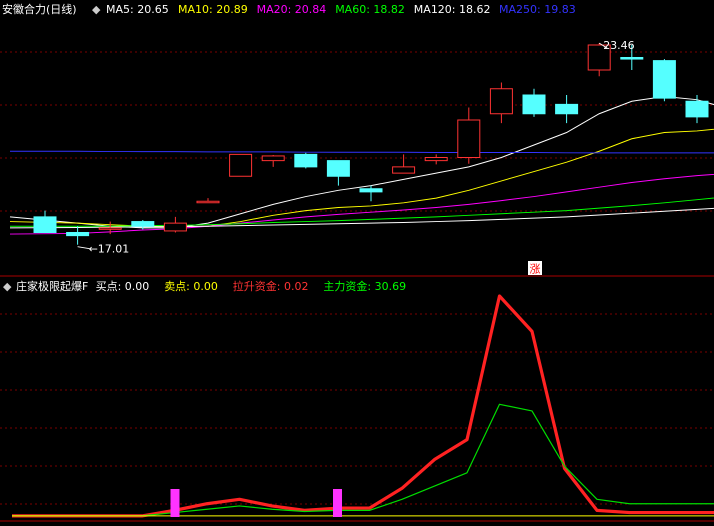 This screenshot has height=526, width=714. Describe the element at coordinates (7, 286) in the screenshot. I see `indicator-icon: ◆` at that location.